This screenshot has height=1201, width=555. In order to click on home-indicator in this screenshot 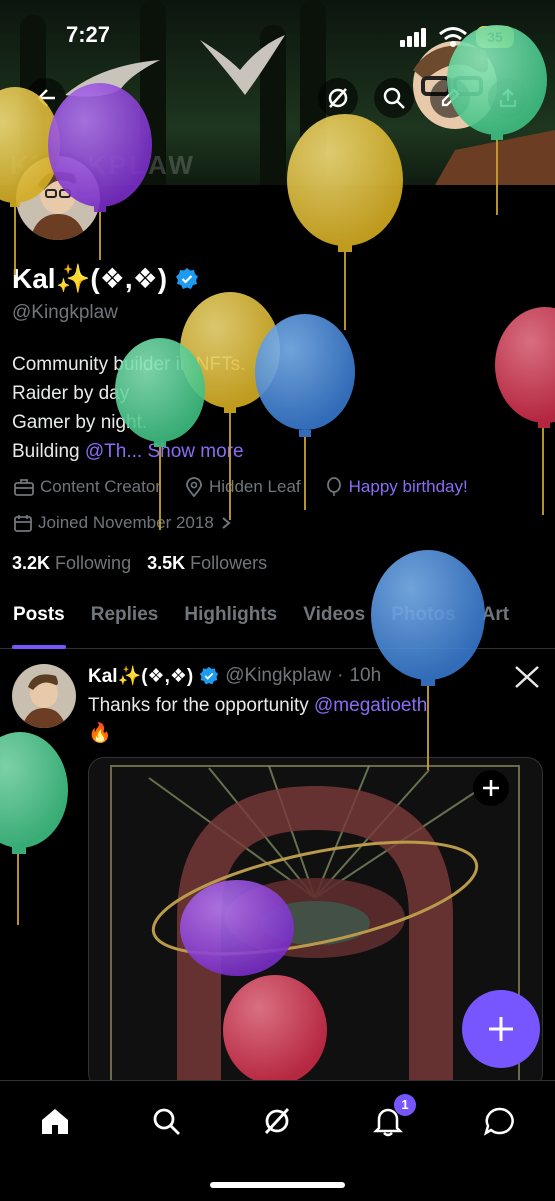, I will do `click(277, 1185)`.